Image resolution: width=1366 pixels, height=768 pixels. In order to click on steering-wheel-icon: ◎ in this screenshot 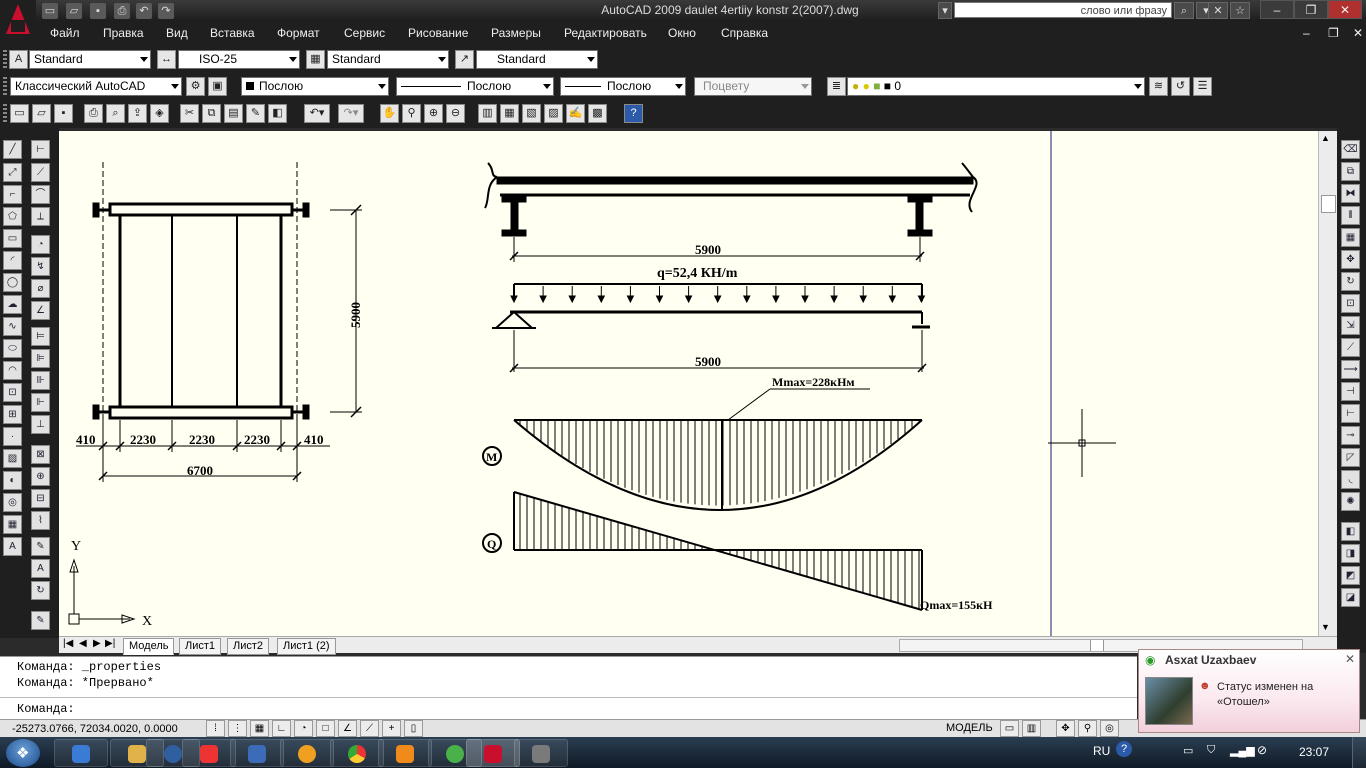, I will do `click(1109, 728)`.